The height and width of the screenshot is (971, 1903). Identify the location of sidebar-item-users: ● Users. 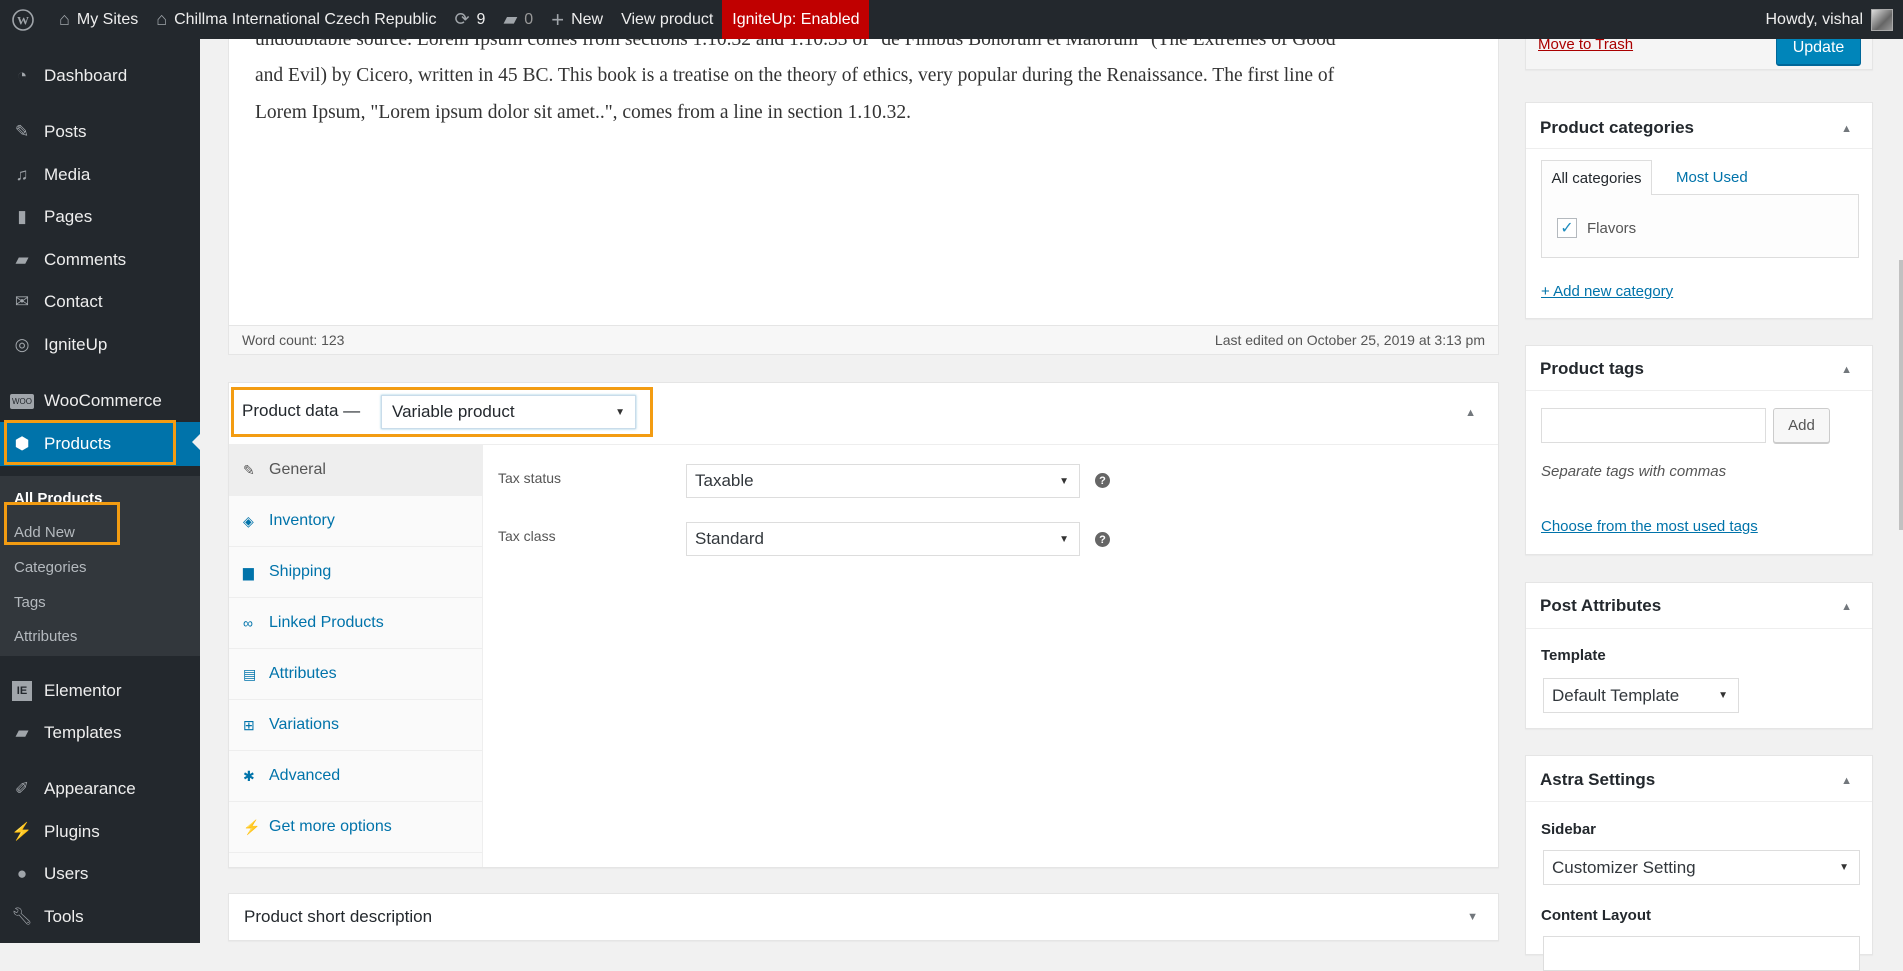
(100, 874).